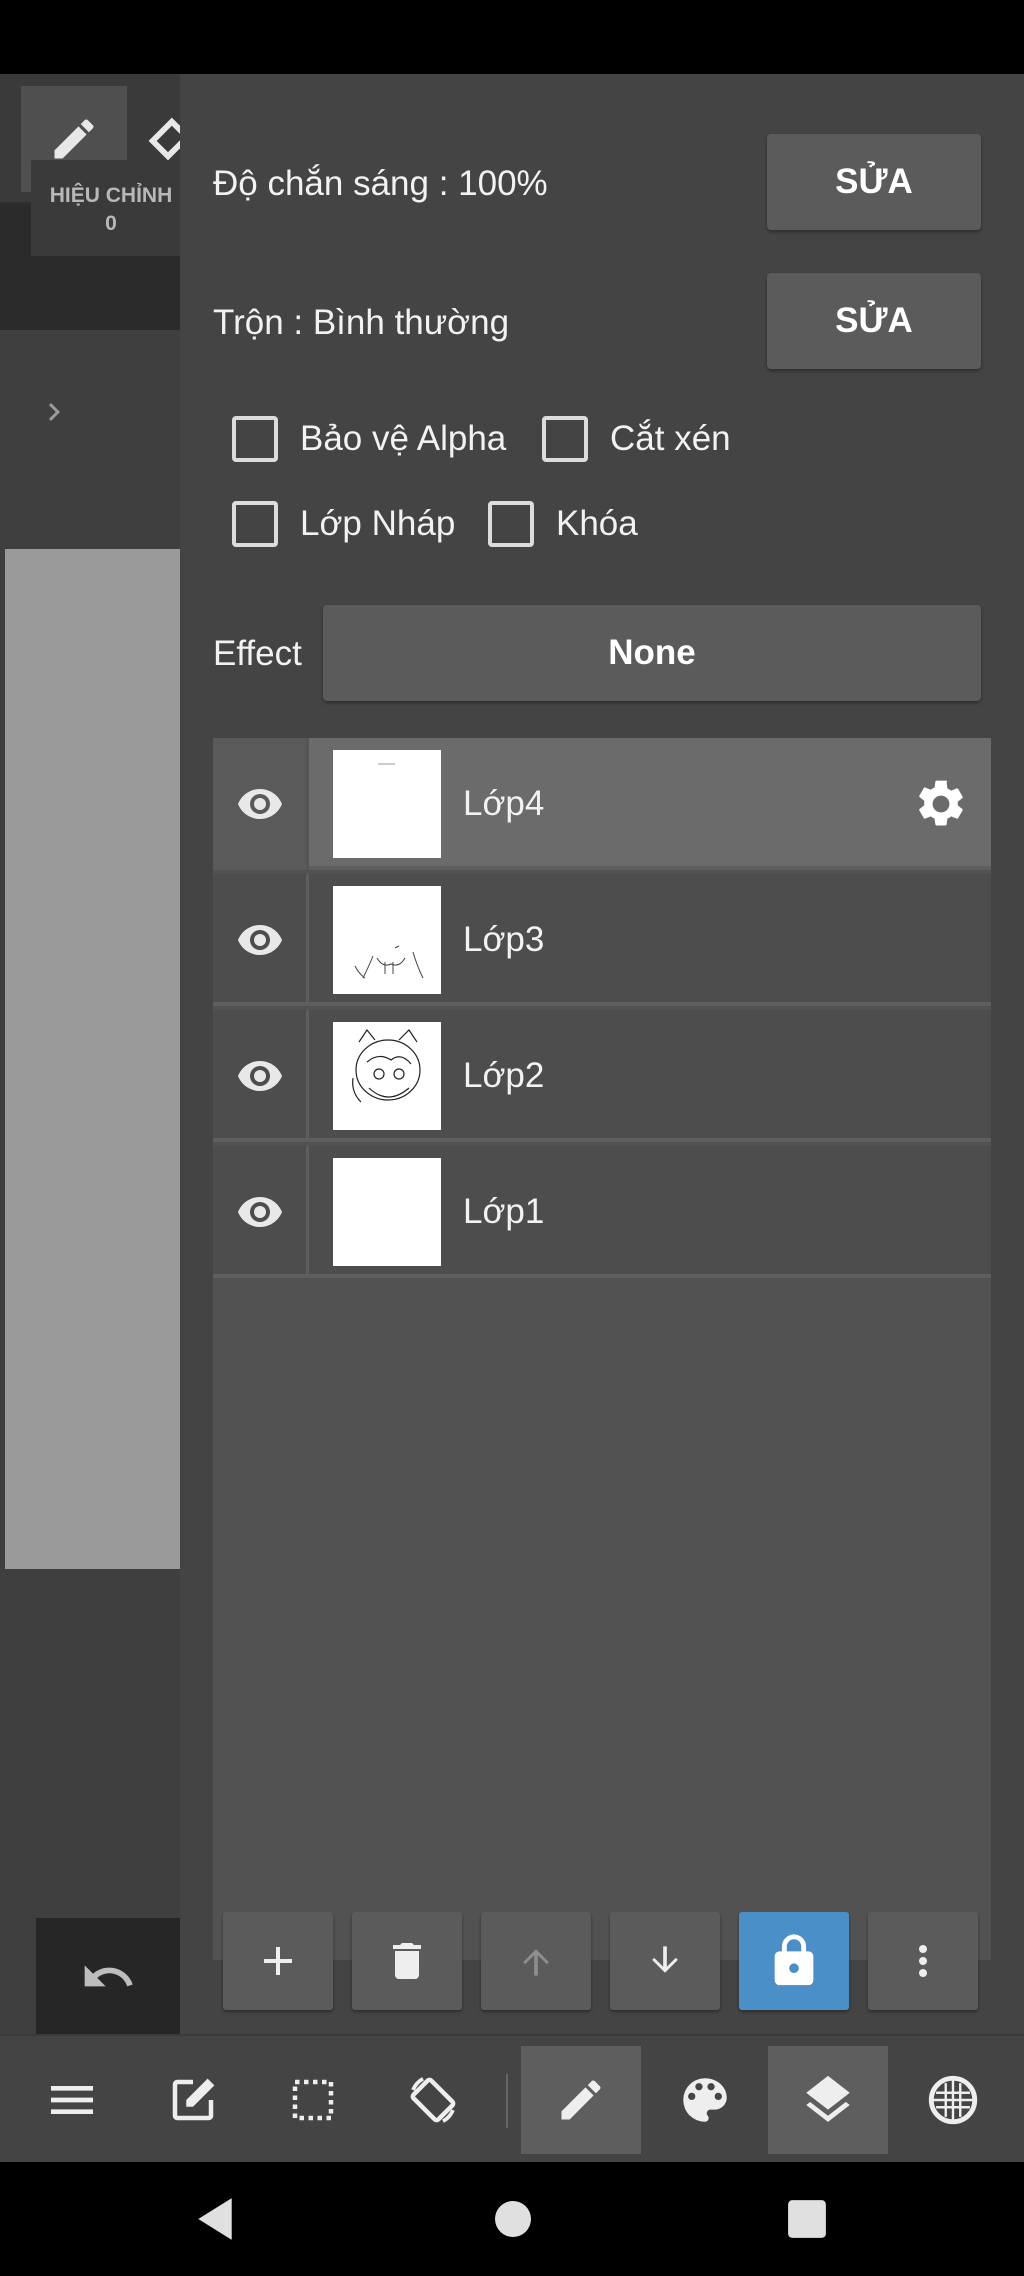 This screenshot has height=2276, width=1024. I want to click on rotate-icon, so click(433, 2100).